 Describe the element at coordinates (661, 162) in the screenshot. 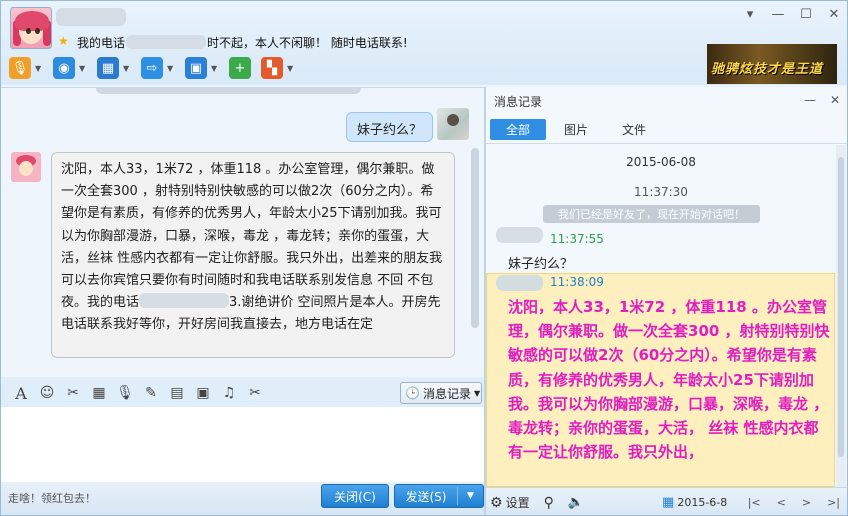

I see `history-date: 2015-06-08` at that location.